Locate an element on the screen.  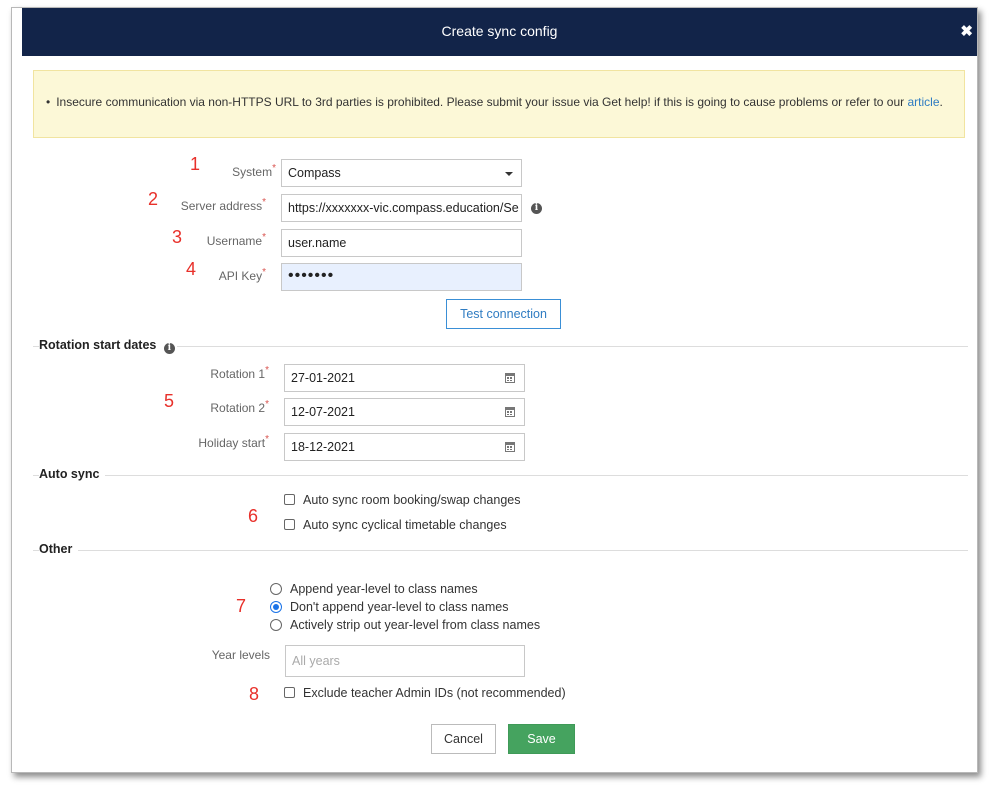
auto-sync-section-header: Auto sync is located at coordinates (500, 475).